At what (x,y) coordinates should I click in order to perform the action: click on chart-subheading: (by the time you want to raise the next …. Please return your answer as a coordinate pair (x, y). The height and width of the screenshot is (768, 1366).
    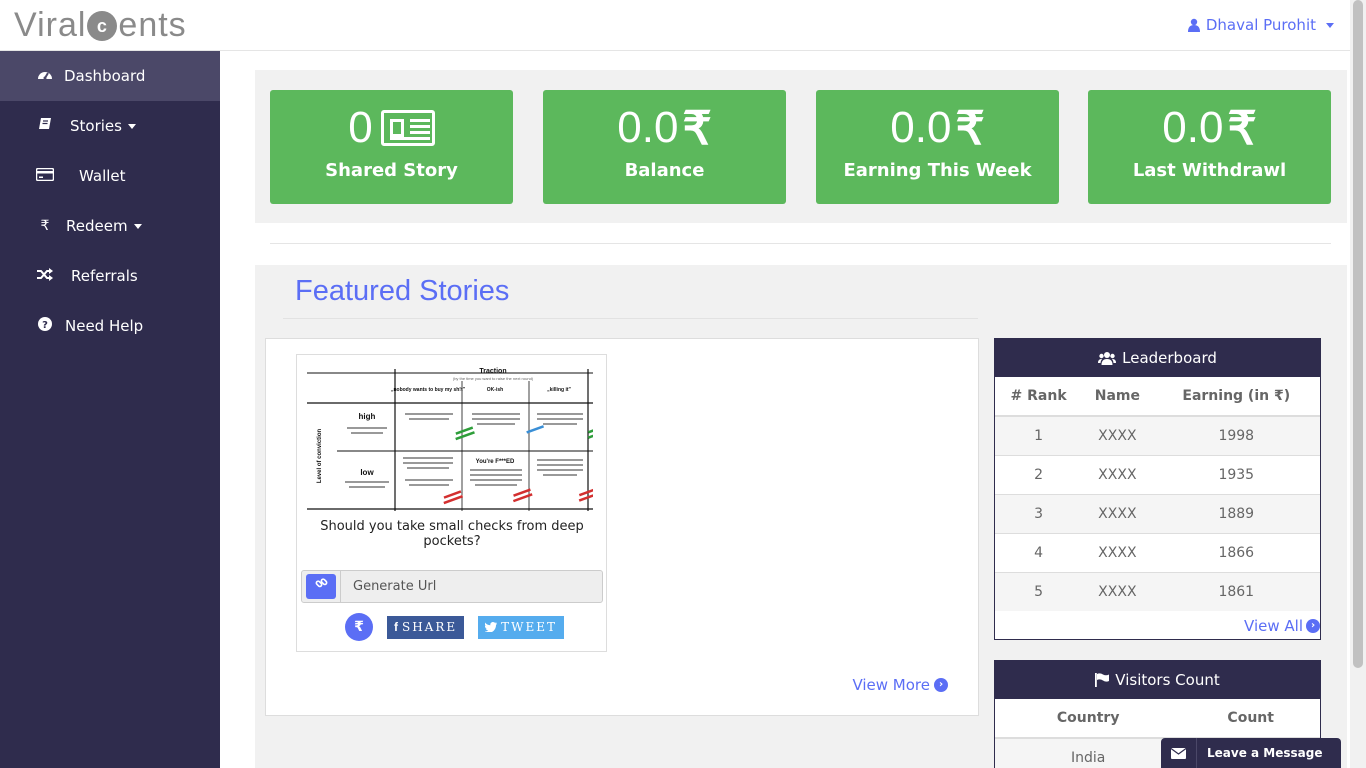
    Looking at the image, I should click on (493, 378).